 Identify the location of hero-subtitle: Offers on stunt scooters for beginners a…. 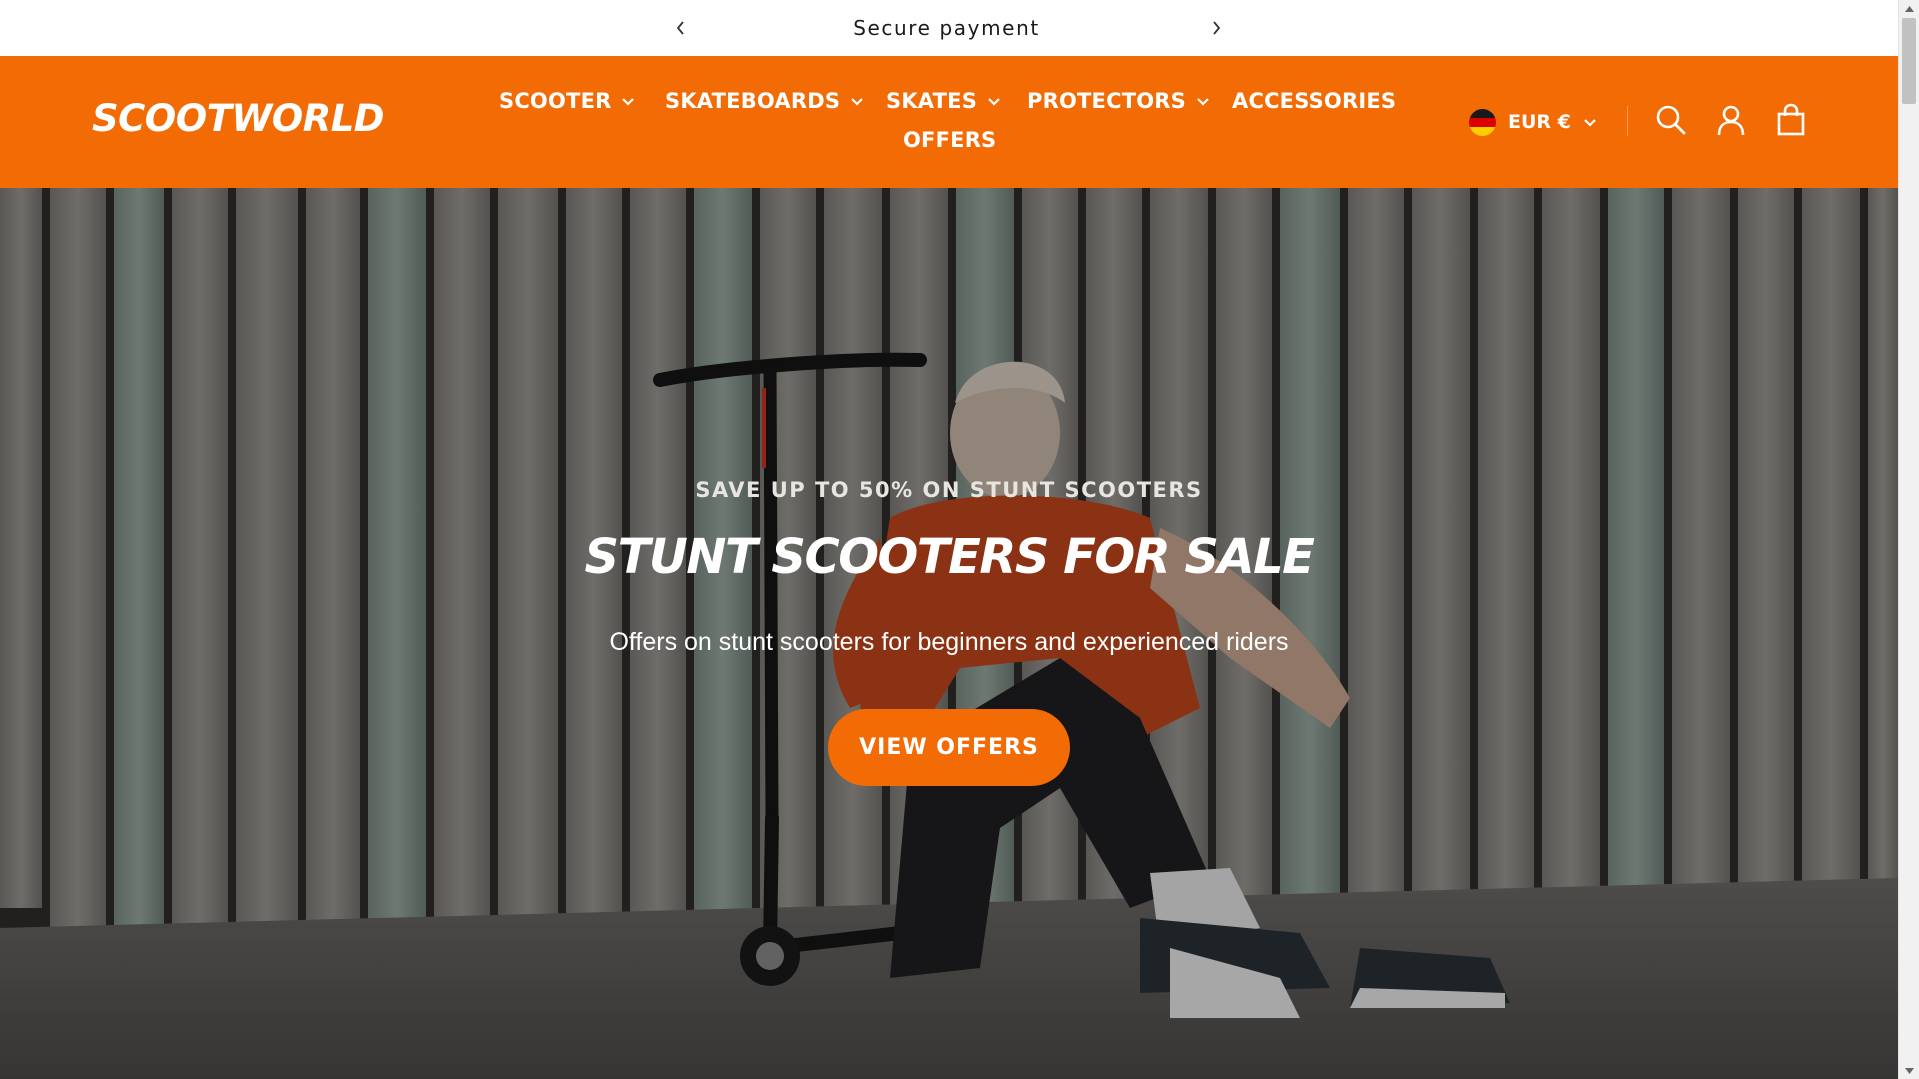
(949, 642).